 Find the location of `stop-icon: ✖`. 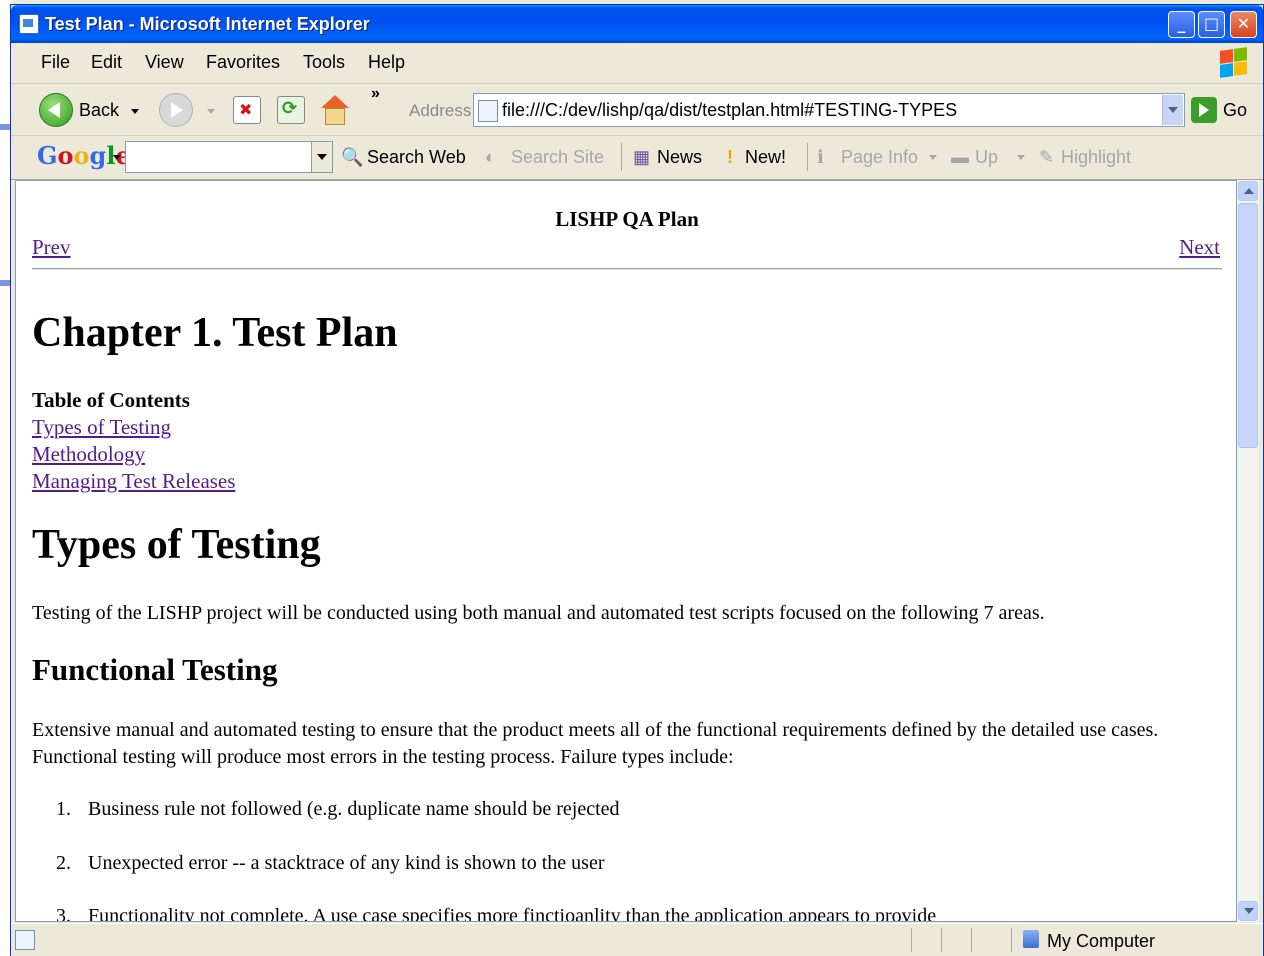

stop-icon: ✖ is located at coordinates (246, 109).